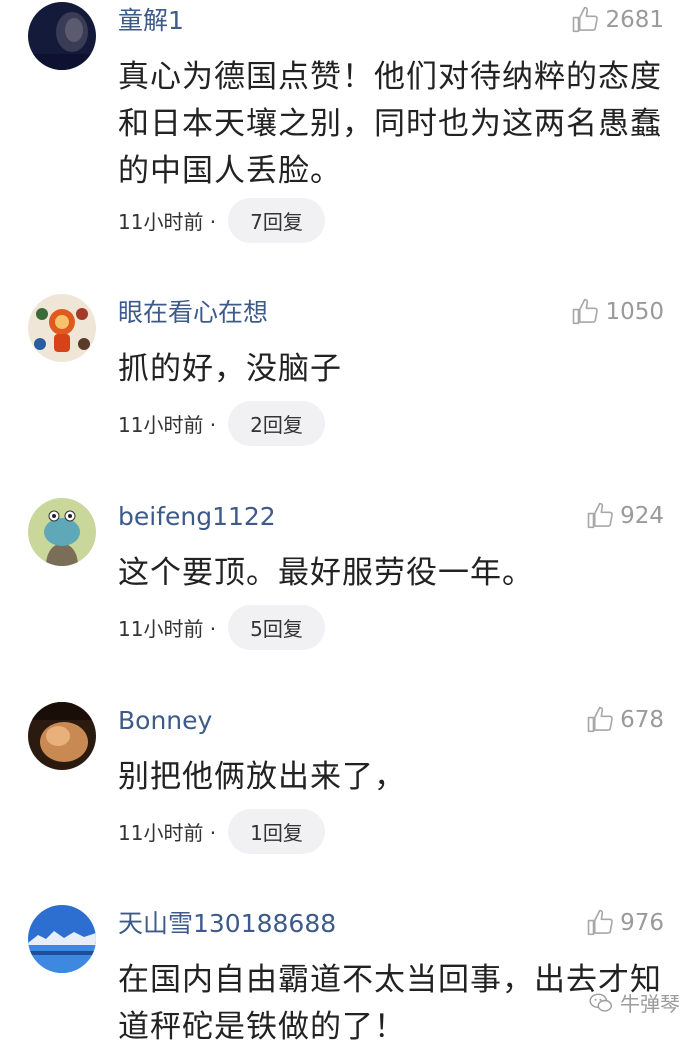  I want to click on watermark: 牛弹琴, so click(634, 1002).